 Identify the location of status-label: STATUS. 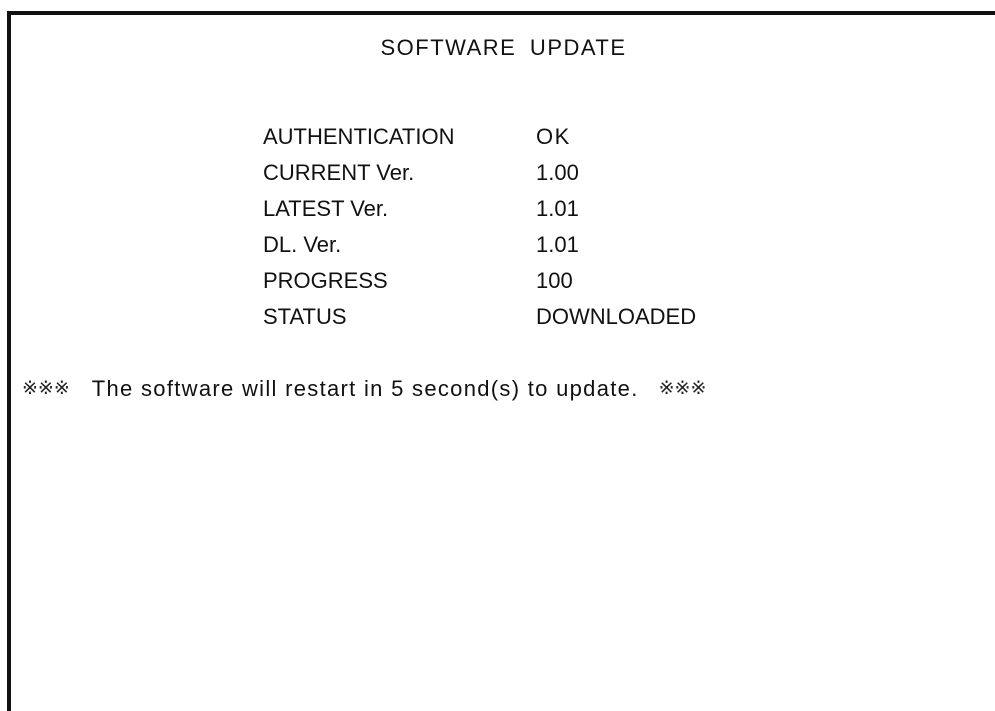
(305, 316).